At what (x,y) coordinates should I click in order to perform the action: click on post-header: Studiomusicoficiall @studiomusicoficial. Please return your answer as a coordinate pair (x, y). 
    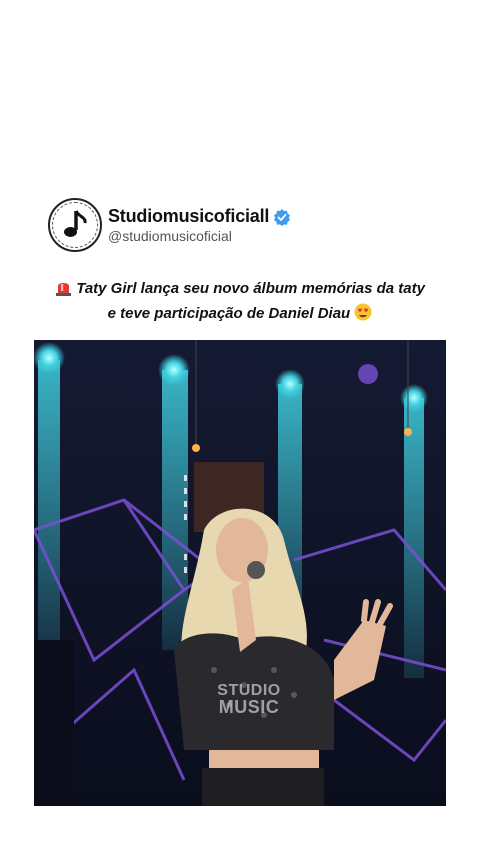
    Looking at the image, I should click on (169, 225).